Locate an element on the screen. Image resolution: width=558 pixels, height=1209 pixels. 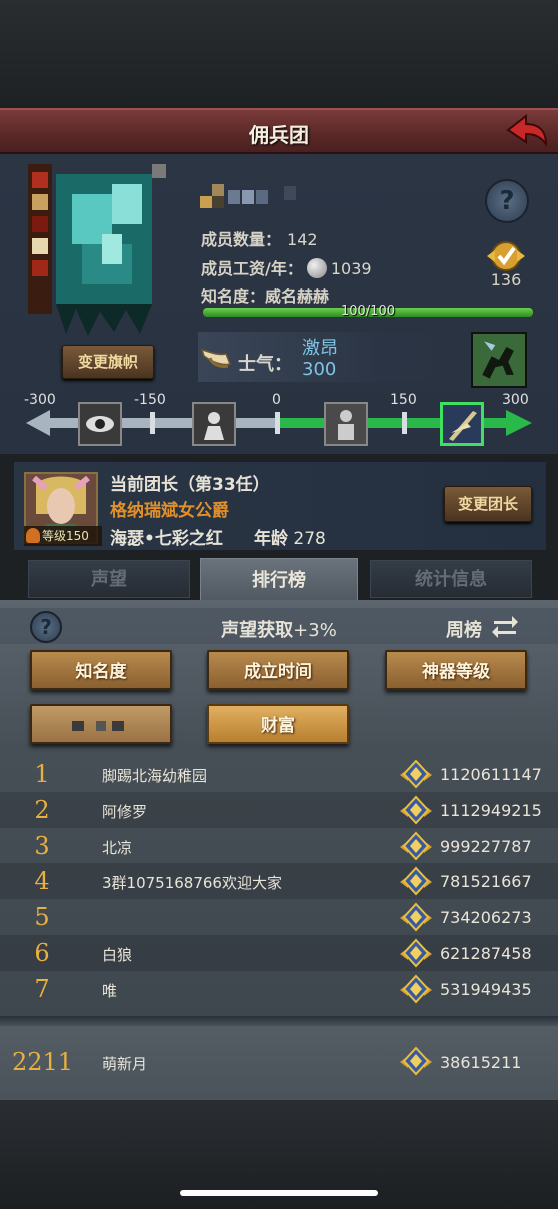
row-wealth-value: 734206273 is located at coordinates (486, 918).